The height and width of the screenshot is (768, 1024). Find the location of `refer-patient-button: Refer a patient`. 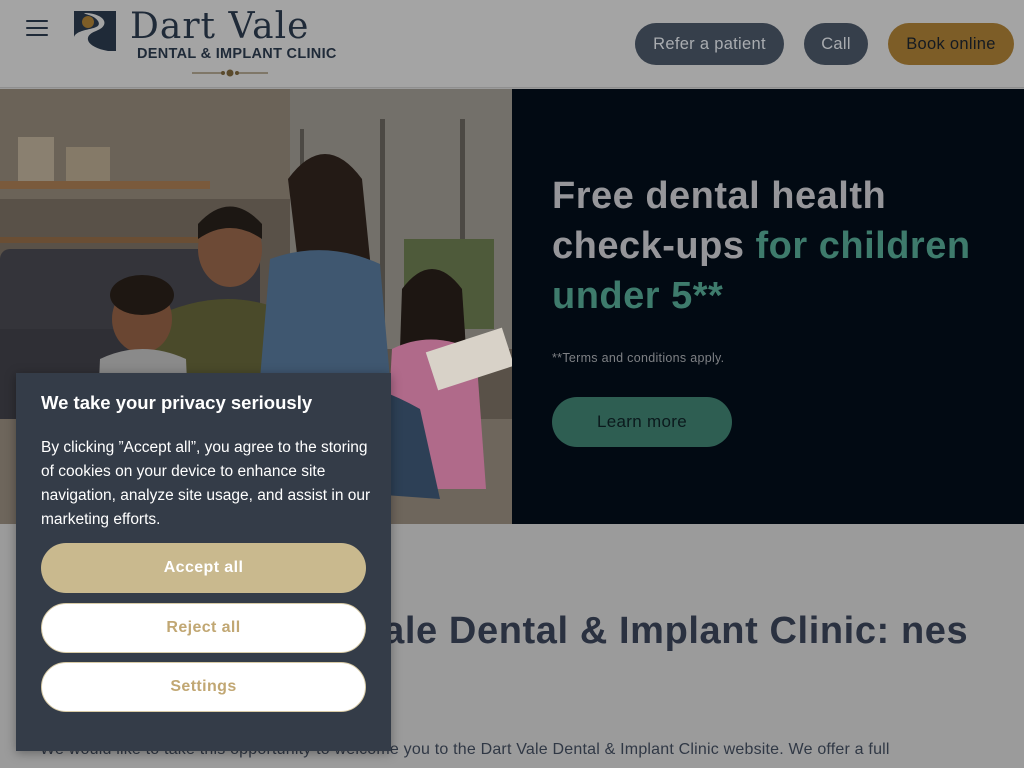

refer-patient-button: Refer a patient is located at coordinates (709, 44).